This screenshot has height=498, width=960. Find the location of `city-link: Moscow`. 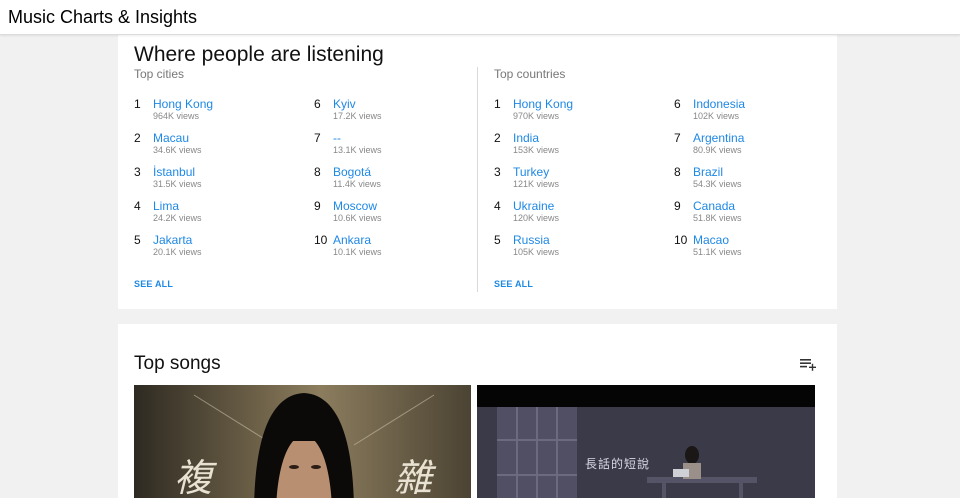

city-link: Moscow is located at coordinates (355, 206).